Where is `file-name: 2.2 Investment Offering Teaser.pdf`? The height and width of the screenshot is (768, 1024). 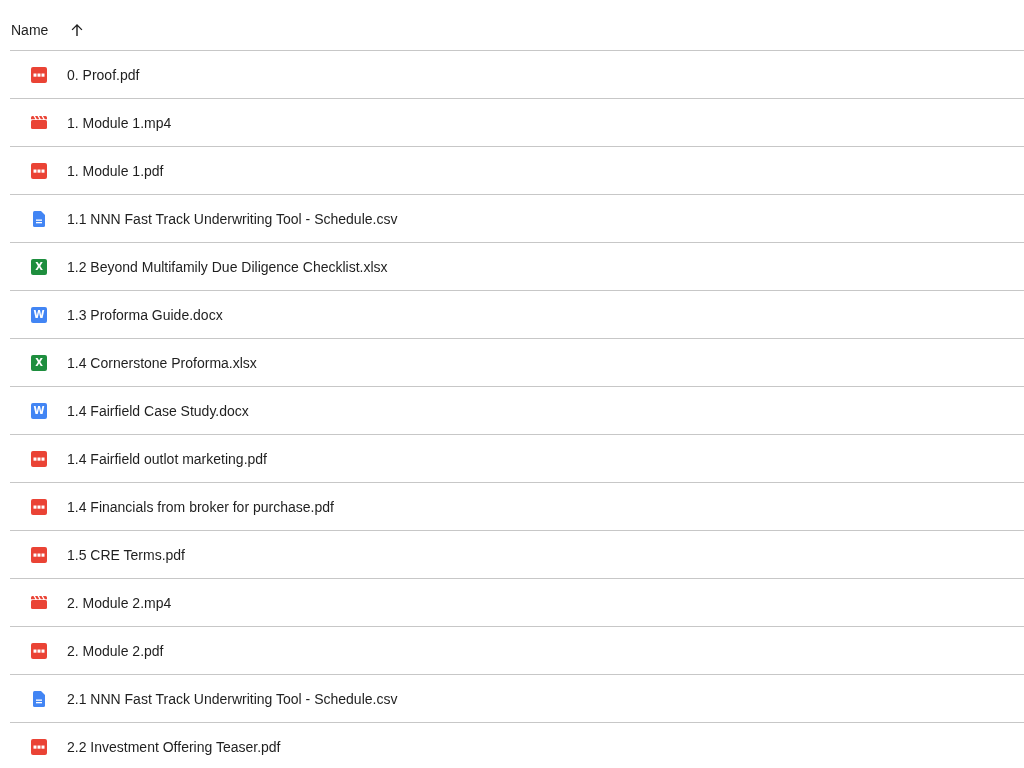
file-name: 2.2 Investment Offering Teaser.pdf is located at coordinates (174, 746).